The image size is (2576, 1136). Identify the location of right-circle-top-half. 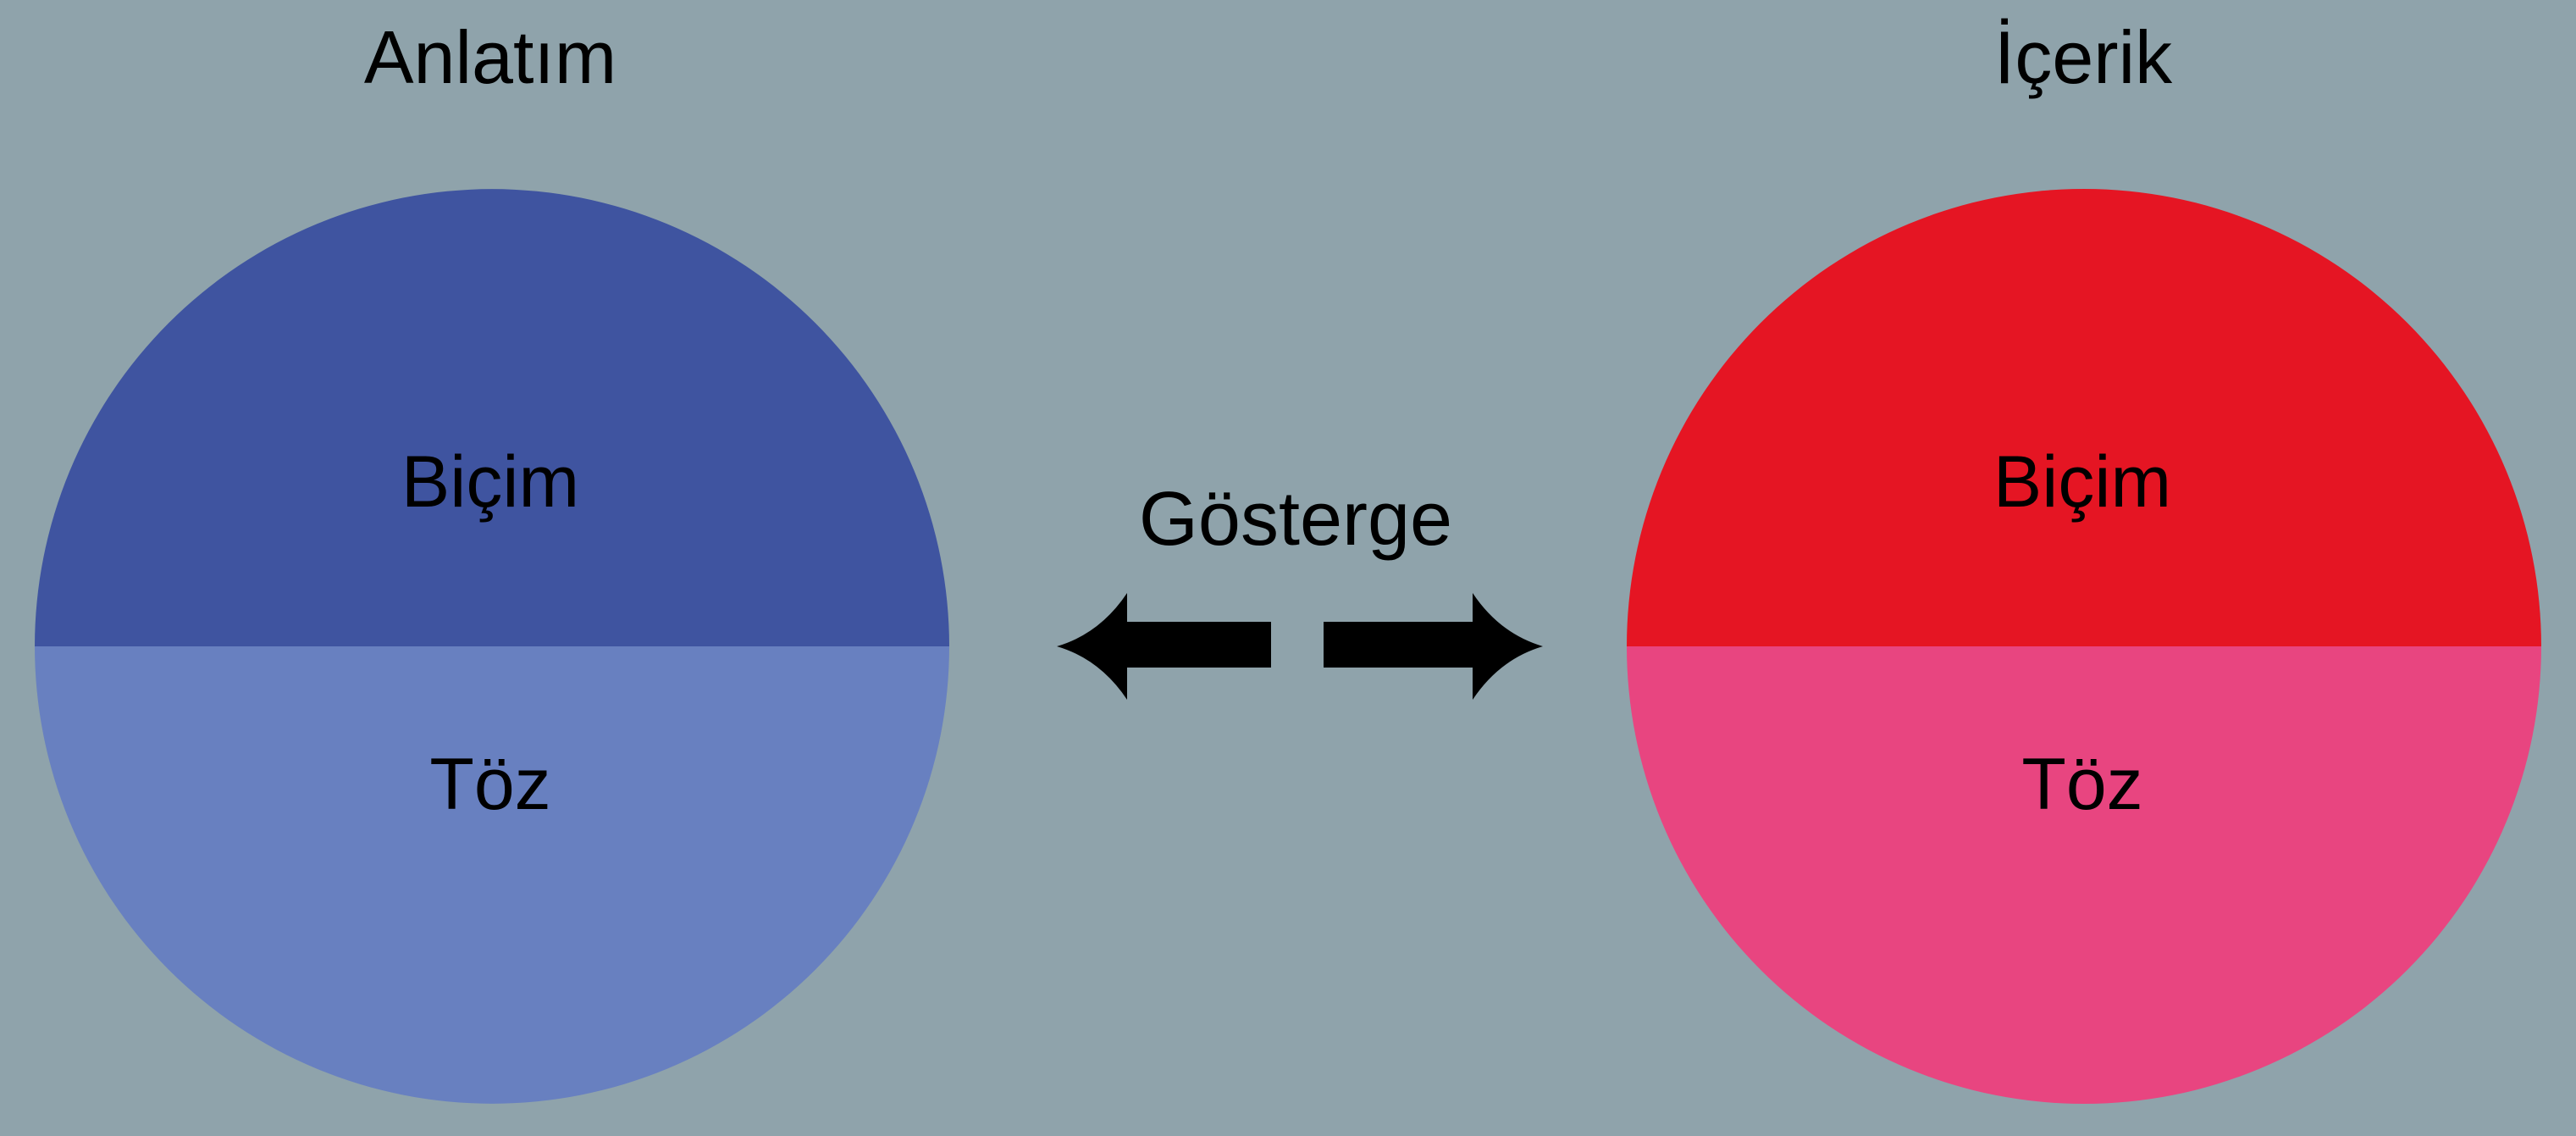
(2084, 417).